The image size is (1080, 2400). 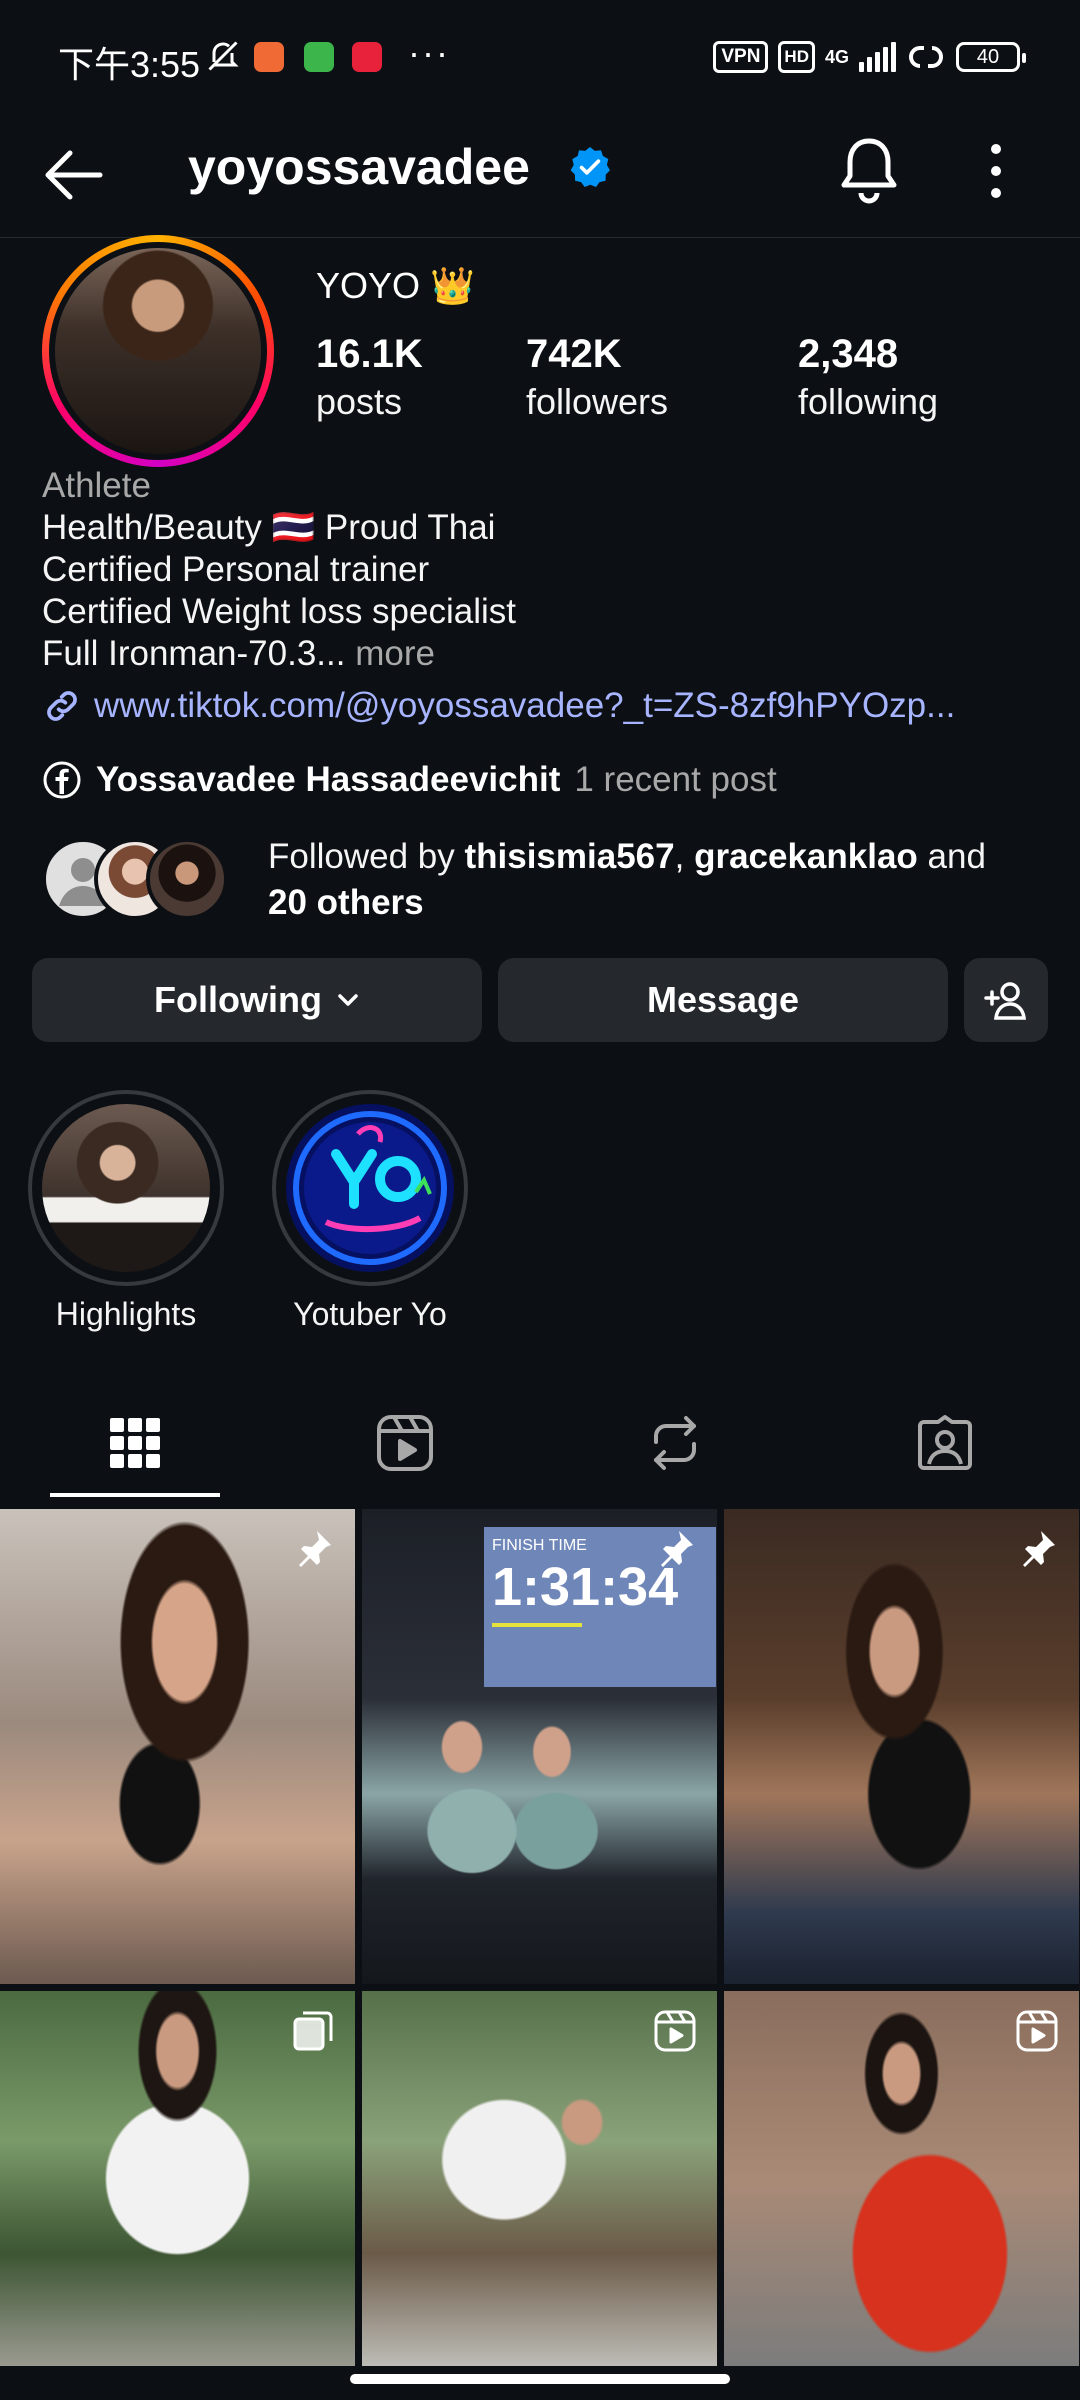 What do you see at coordinates (129, 64) in the screenshot?
I see `status-time: 下午3:55` at bounding box center [129, 64].